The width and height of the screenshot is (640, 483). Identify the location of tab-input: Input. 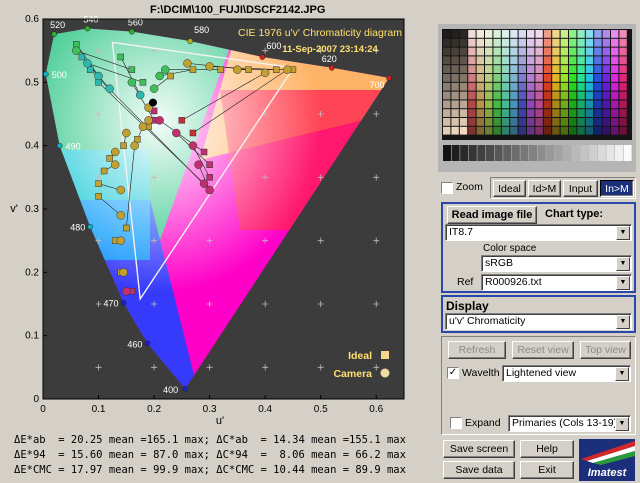
(580, 188).